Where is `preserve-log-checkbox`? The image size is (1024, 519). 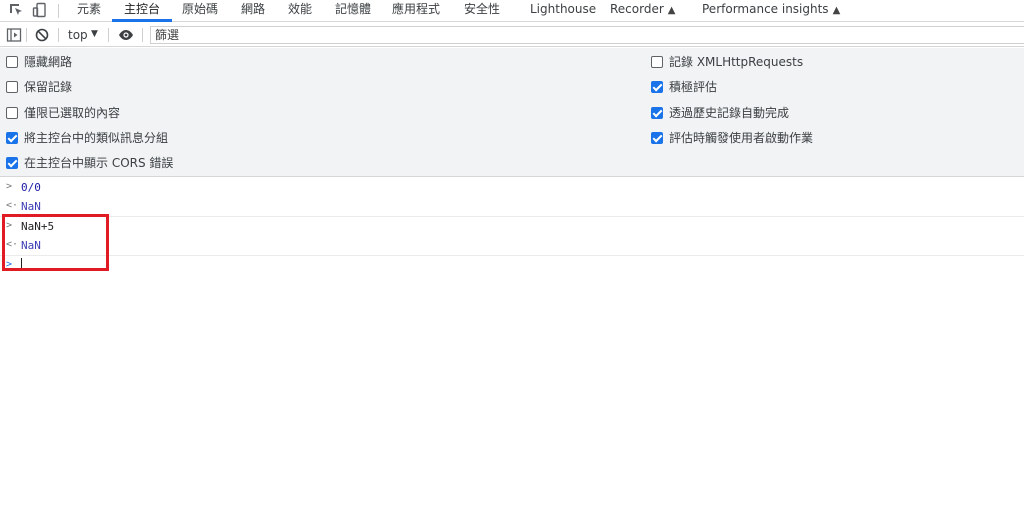
preserve-log-checkbox is located at coordinates (12, 87).